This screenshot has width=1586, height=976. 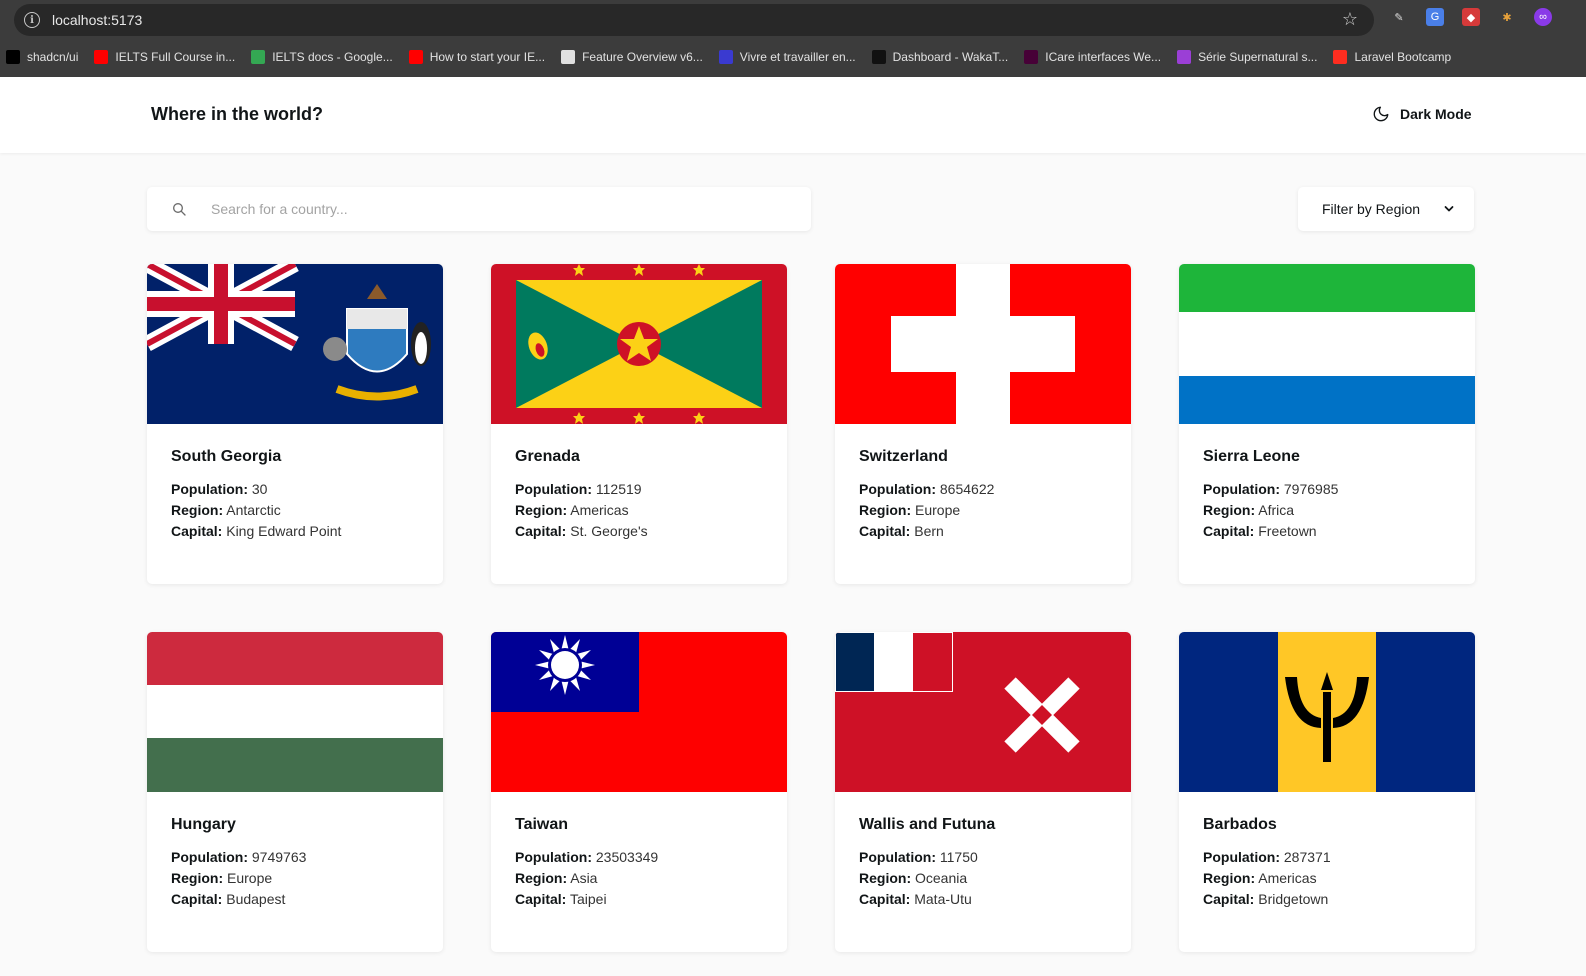 I want to click on address-bar: i localhost:5173 ☆, so click(x=694, y=20).